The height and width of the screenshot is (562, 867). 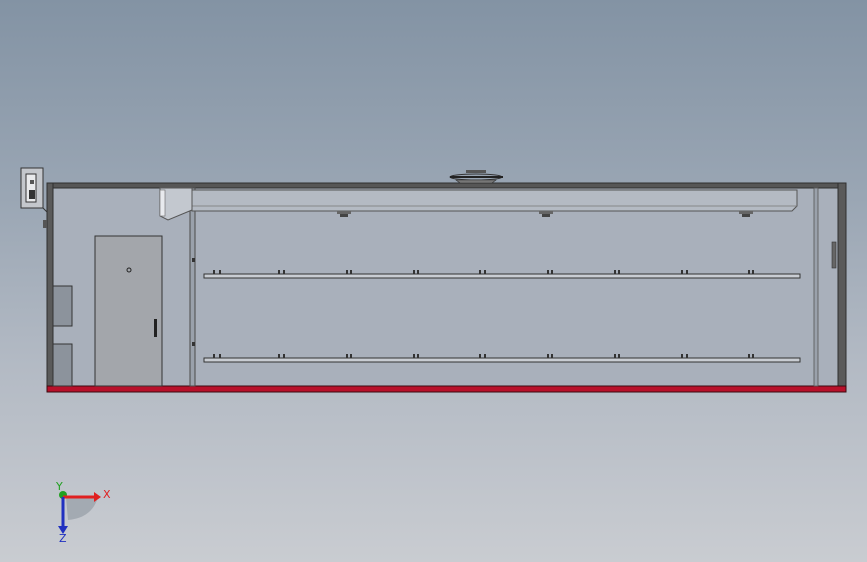 What do you see at coordinates (128, 311) in the screenshot?
I see `interior-door` at bounding box center [128, 311].